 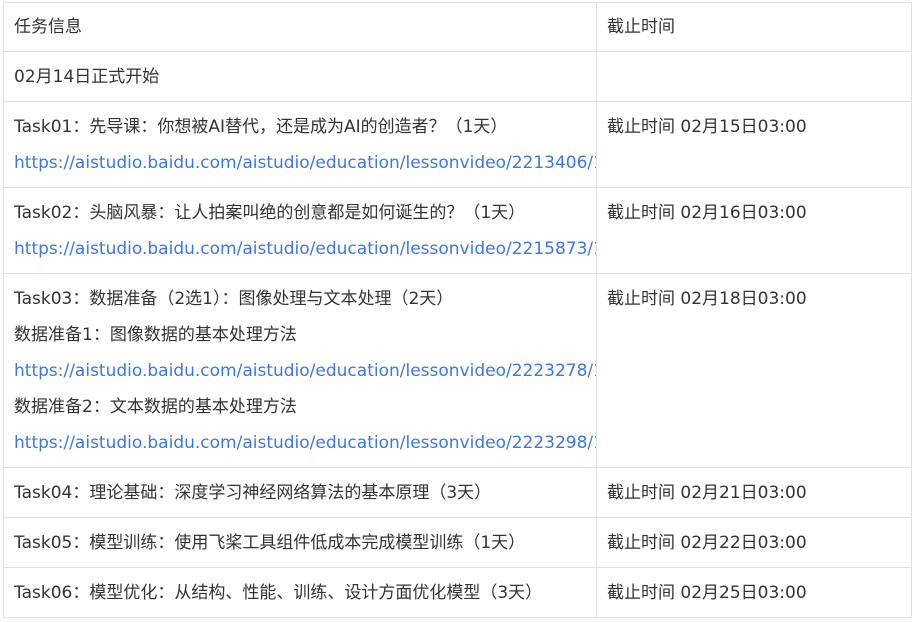 What do you see at coordinates (754, 370) in the screenshot?
I see `deadline-cell: 截止时间 02月18日03:00` at bounding box center [754, 370].